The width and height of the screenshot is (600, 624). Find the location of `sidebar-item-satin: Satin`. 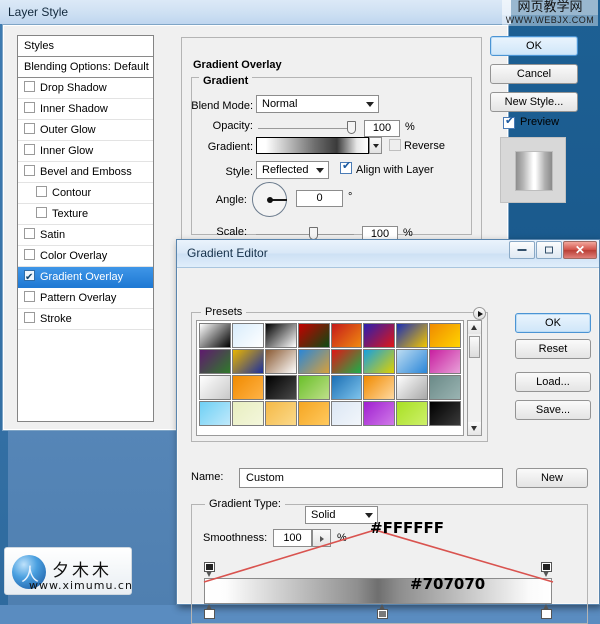

sidebar-item-satin: Satin is located at coordinates (85, 235).